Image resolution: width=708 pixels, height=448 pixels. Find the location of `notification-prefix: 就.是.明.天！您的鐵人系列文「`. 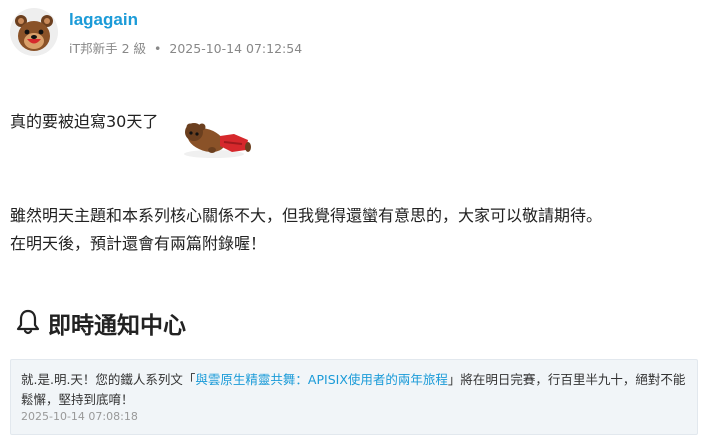

notification-prefix: 就.是.明.天！您的鐵人系列文「 is located at coordinates (108, 379).